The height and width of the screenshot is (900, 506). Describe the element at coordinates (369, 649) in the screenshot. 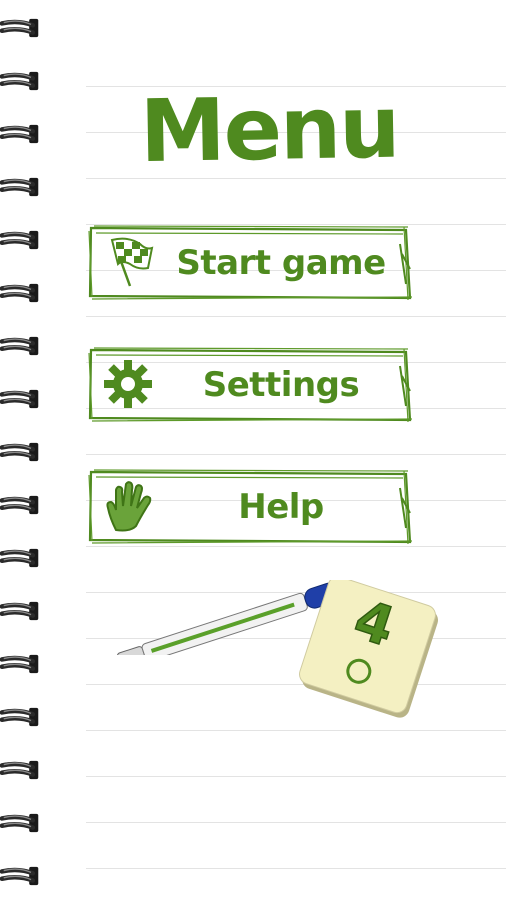

I see `number-tile: 4` at that location.